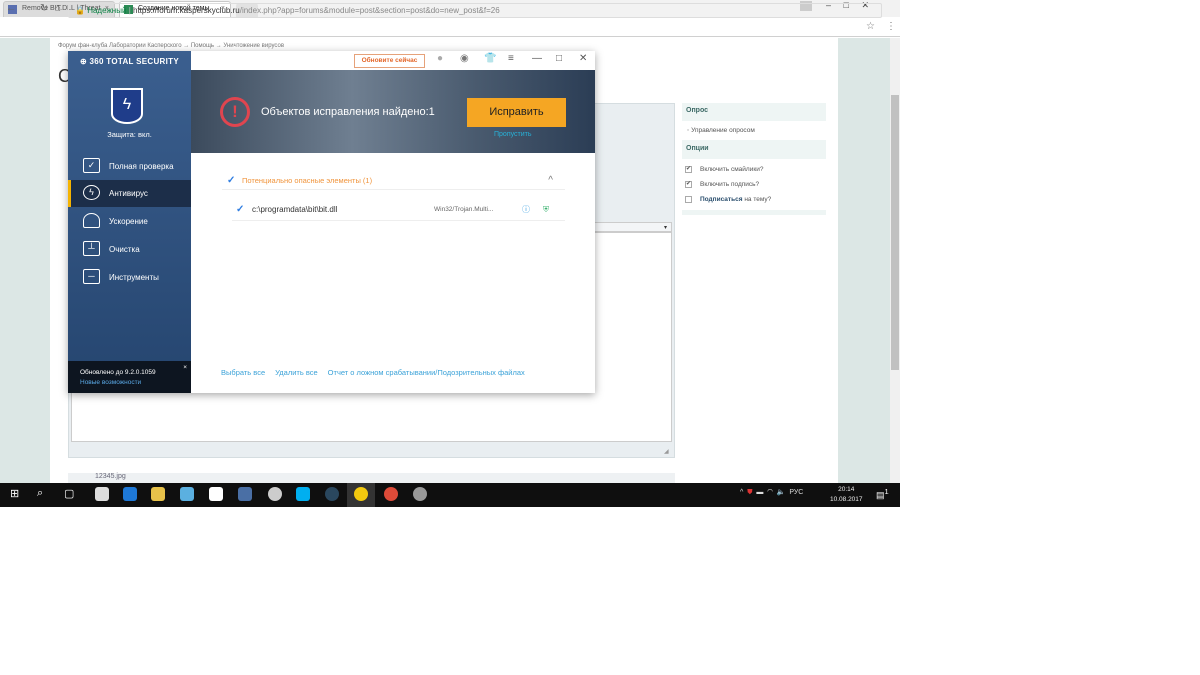  Describe the element at coordinates (129, 61) in the screenshot. I see `app-logo: ⊕ 360 TOTAL SECURITY` at that location.